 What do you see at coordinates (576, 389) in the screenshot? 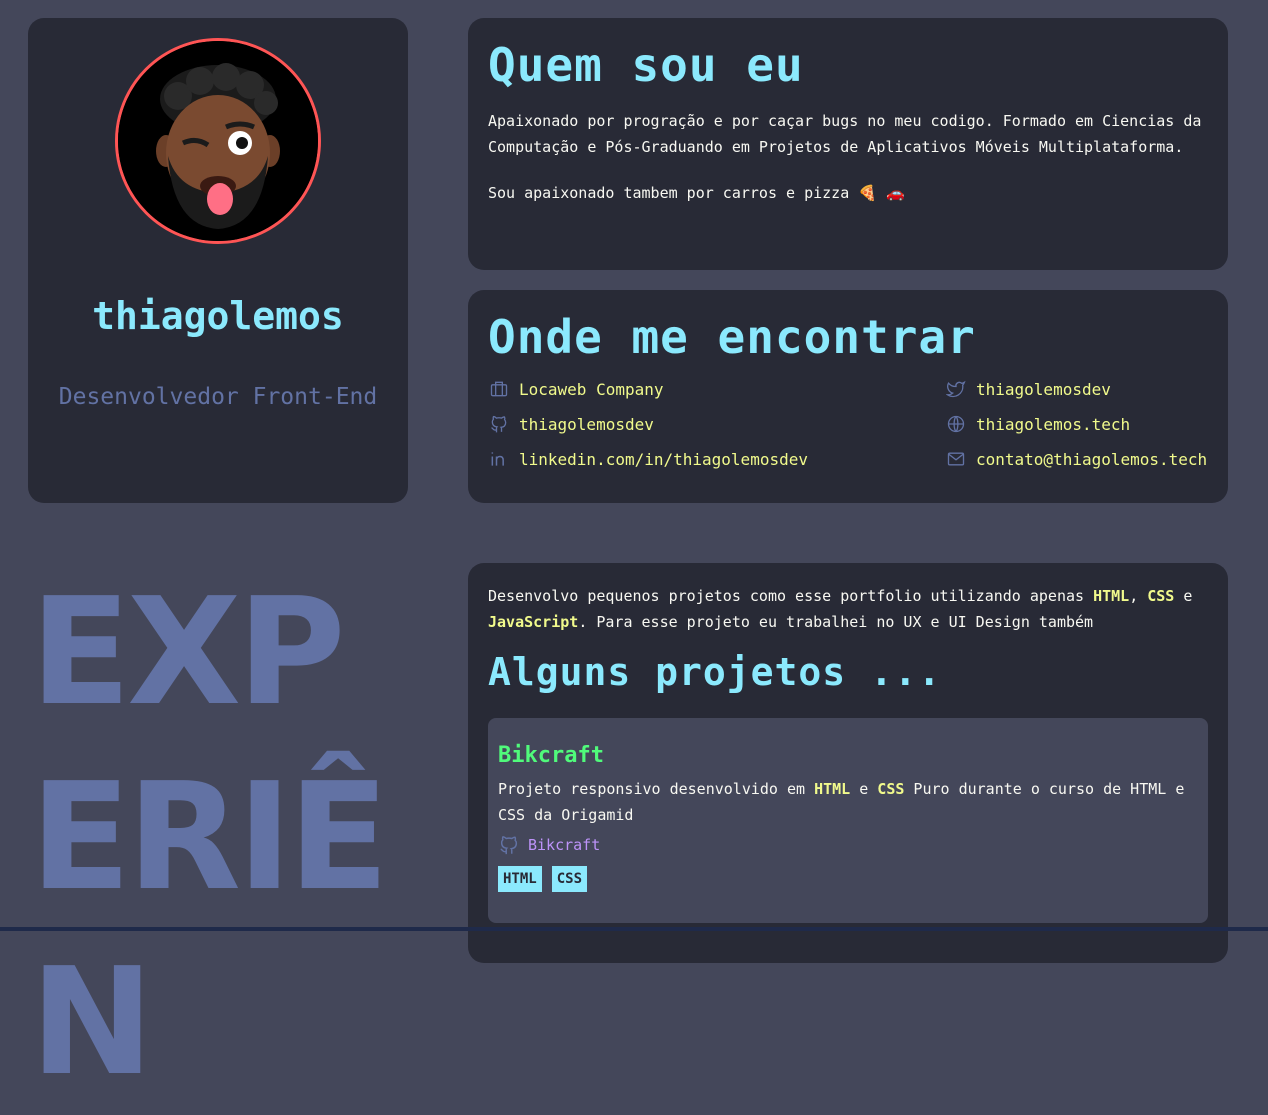
I see `link-company: Locaweb Company` at bounding box center [576, 389].